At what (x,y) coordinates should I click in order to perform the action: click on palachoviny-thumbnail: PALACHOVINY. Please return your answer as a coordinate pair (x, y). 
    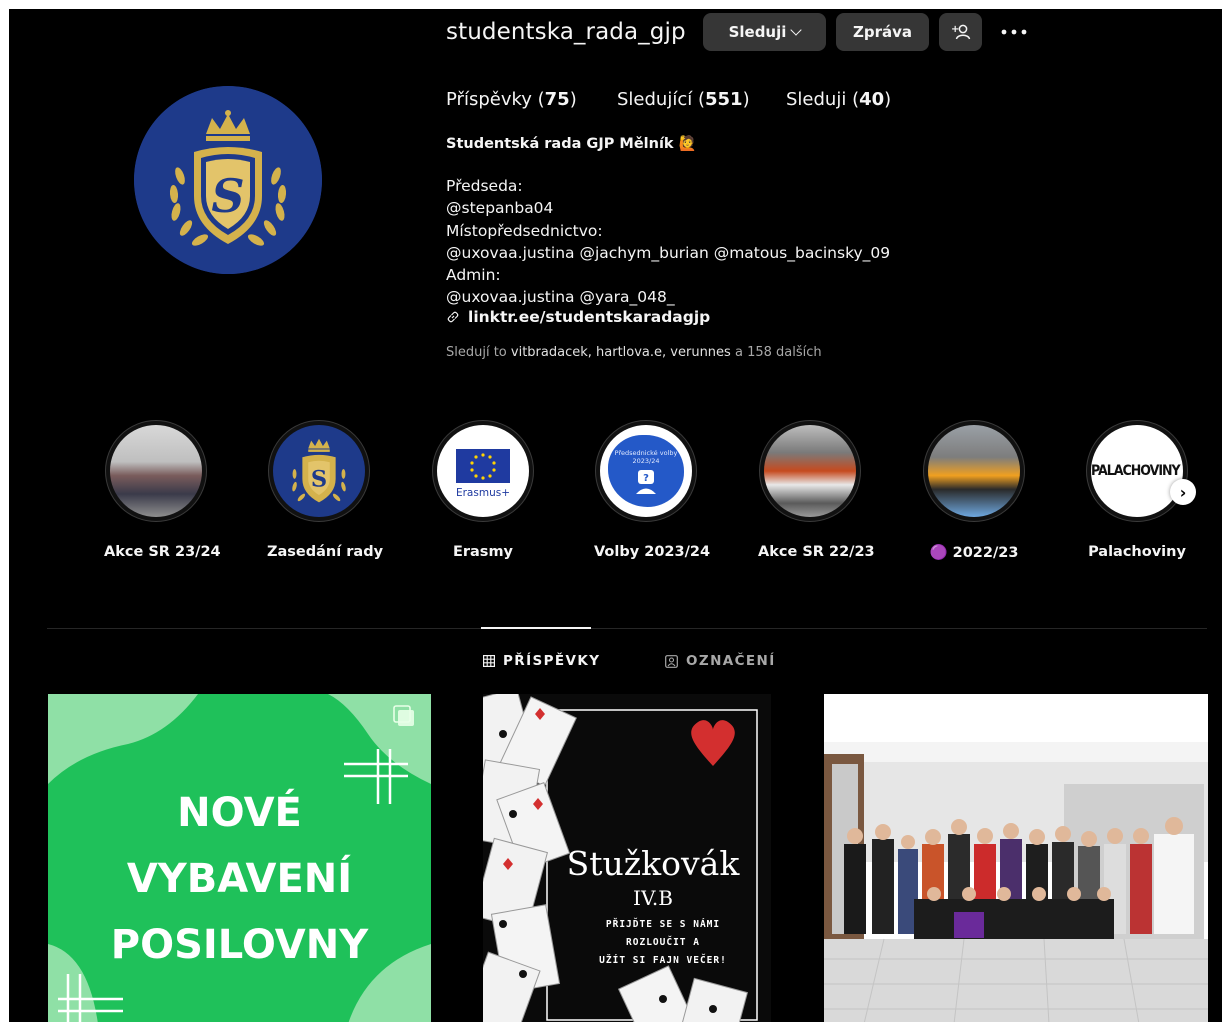
    Looking at the image, I should click on (1137, 471).